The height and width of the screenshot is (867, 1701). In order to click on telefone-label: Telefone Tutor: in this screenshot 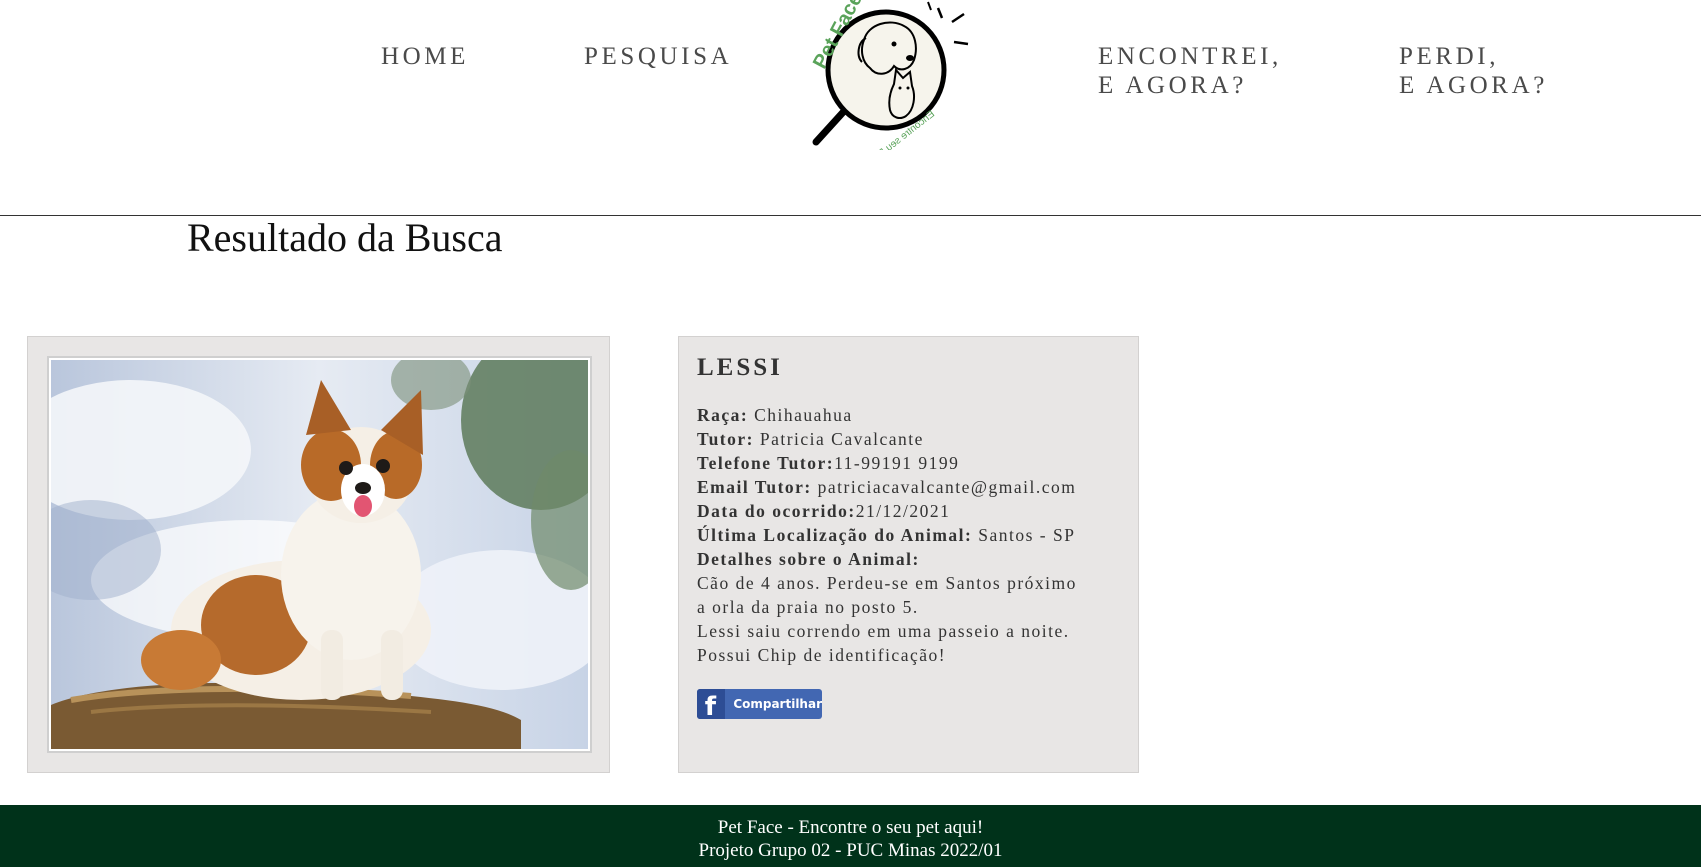, I will do `click(766, 463)`.